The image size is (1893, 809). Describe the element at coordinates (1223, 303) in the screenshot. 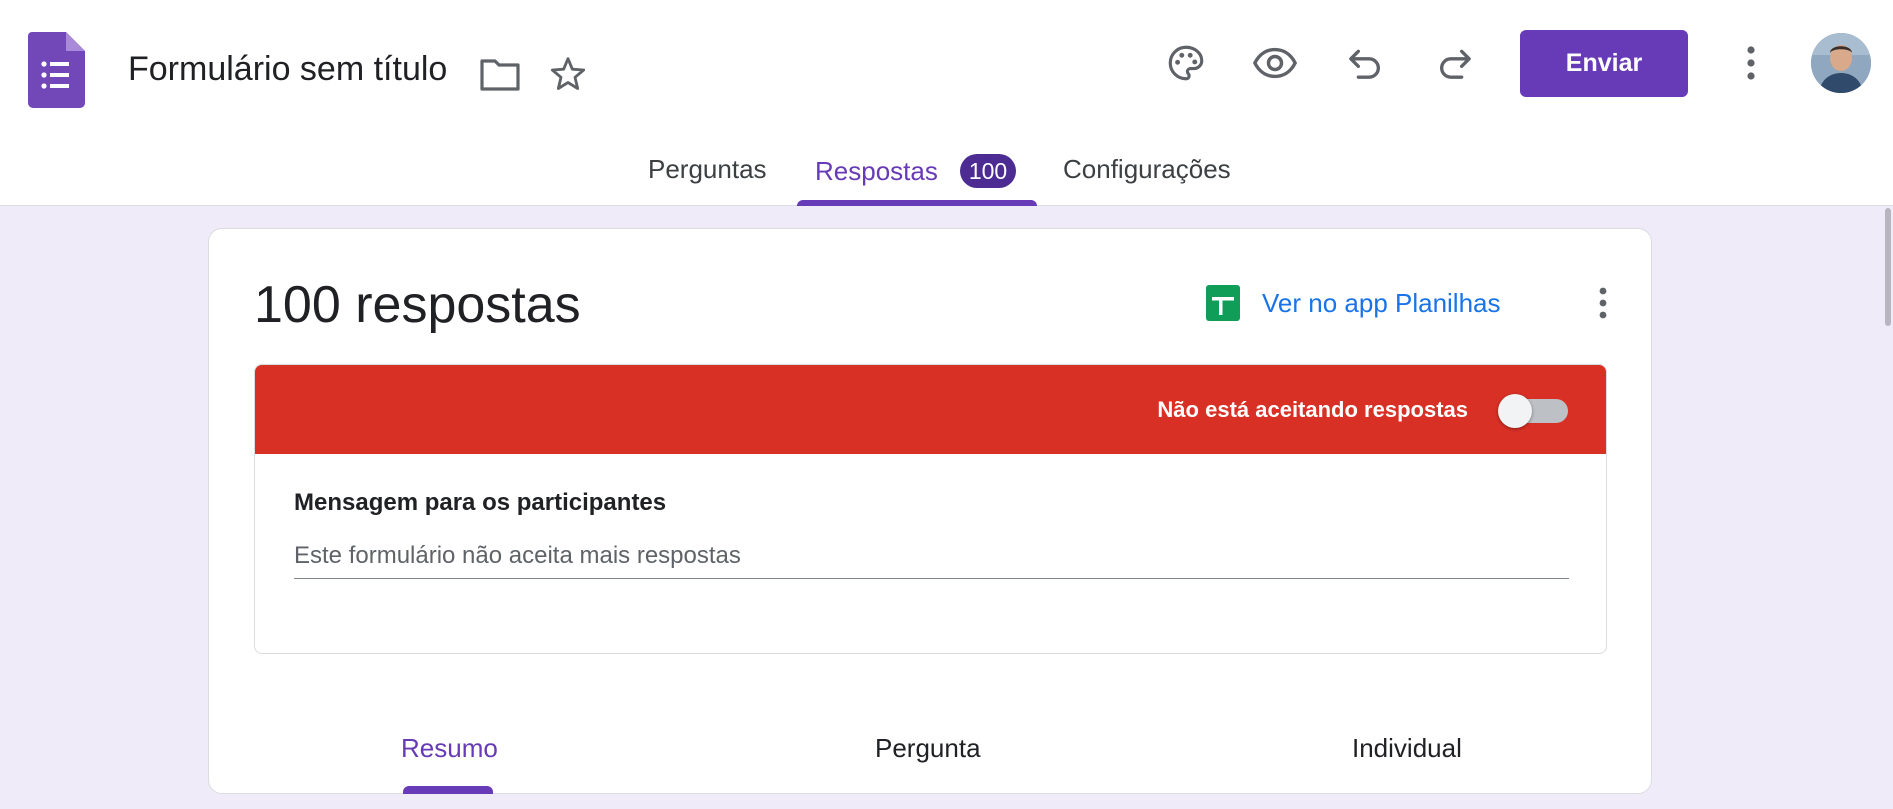

I see `google-sheets-icon` at that location.